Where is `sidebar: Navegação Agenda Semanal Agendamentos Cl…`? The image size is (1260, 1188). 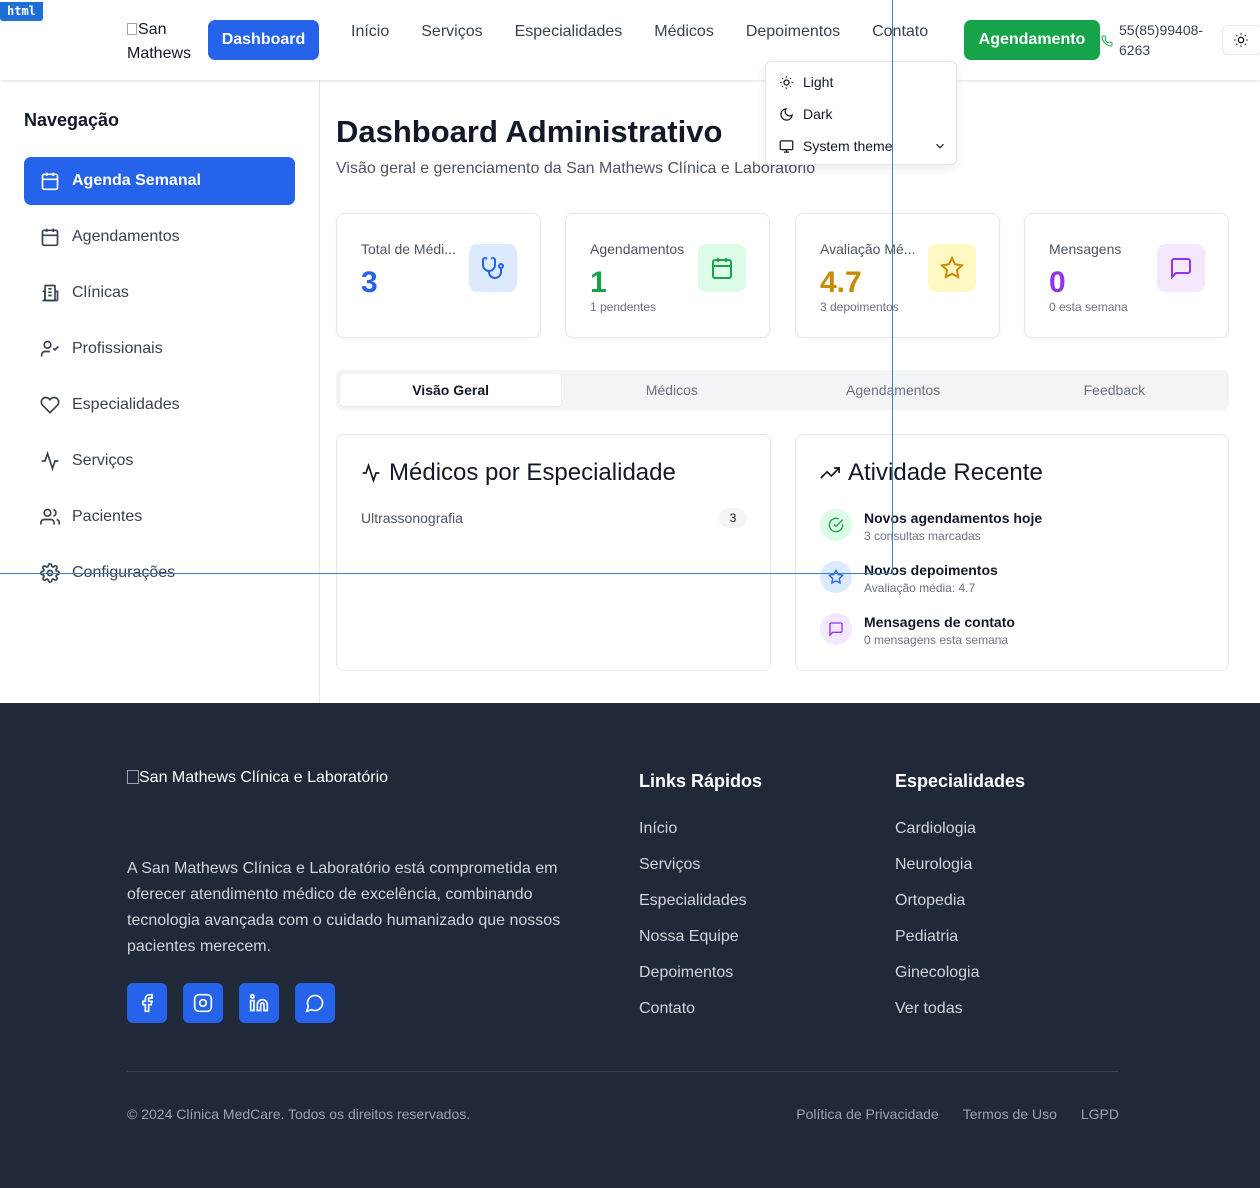 sidebar: Navegação Agenda Semanal Agendamentos Cl… is located at coordinates (160, 391).